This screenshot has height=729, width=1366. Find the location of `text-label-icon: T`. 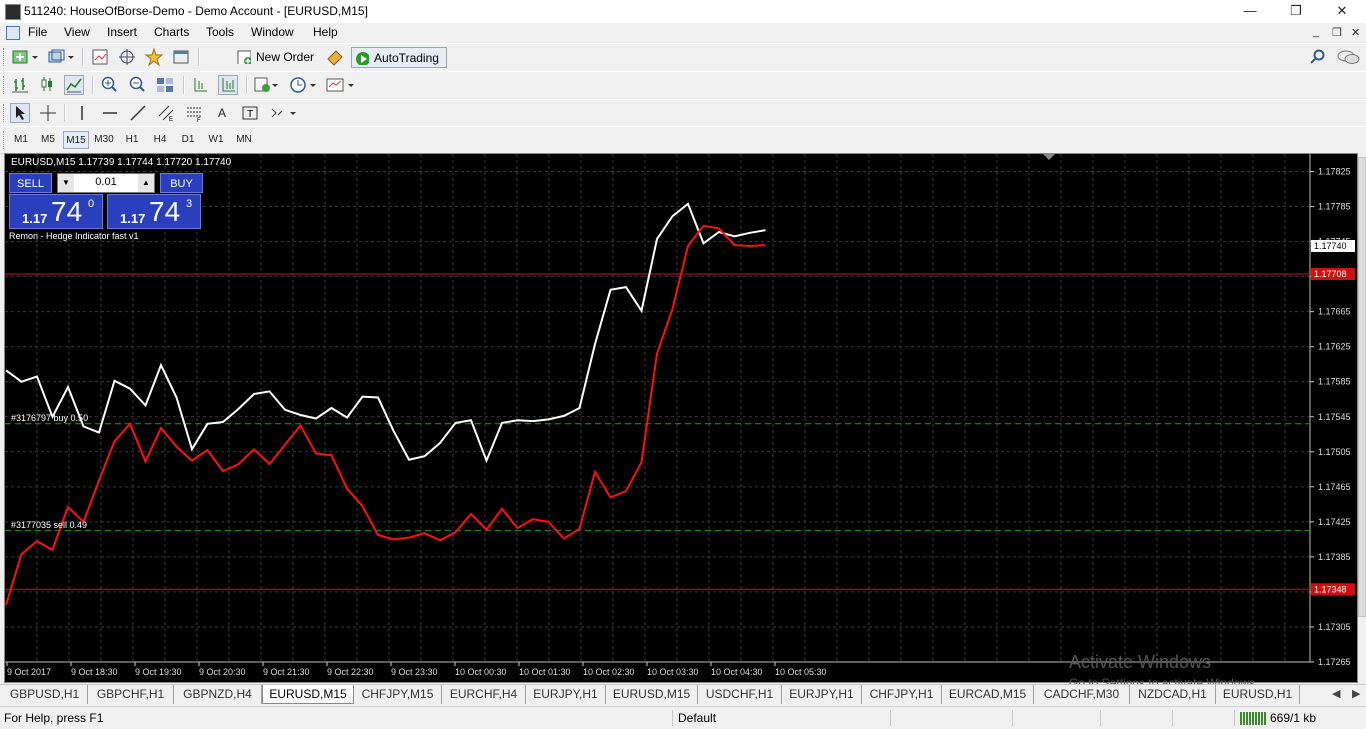

text-label-icon: T is located at coordinates (250, 113).